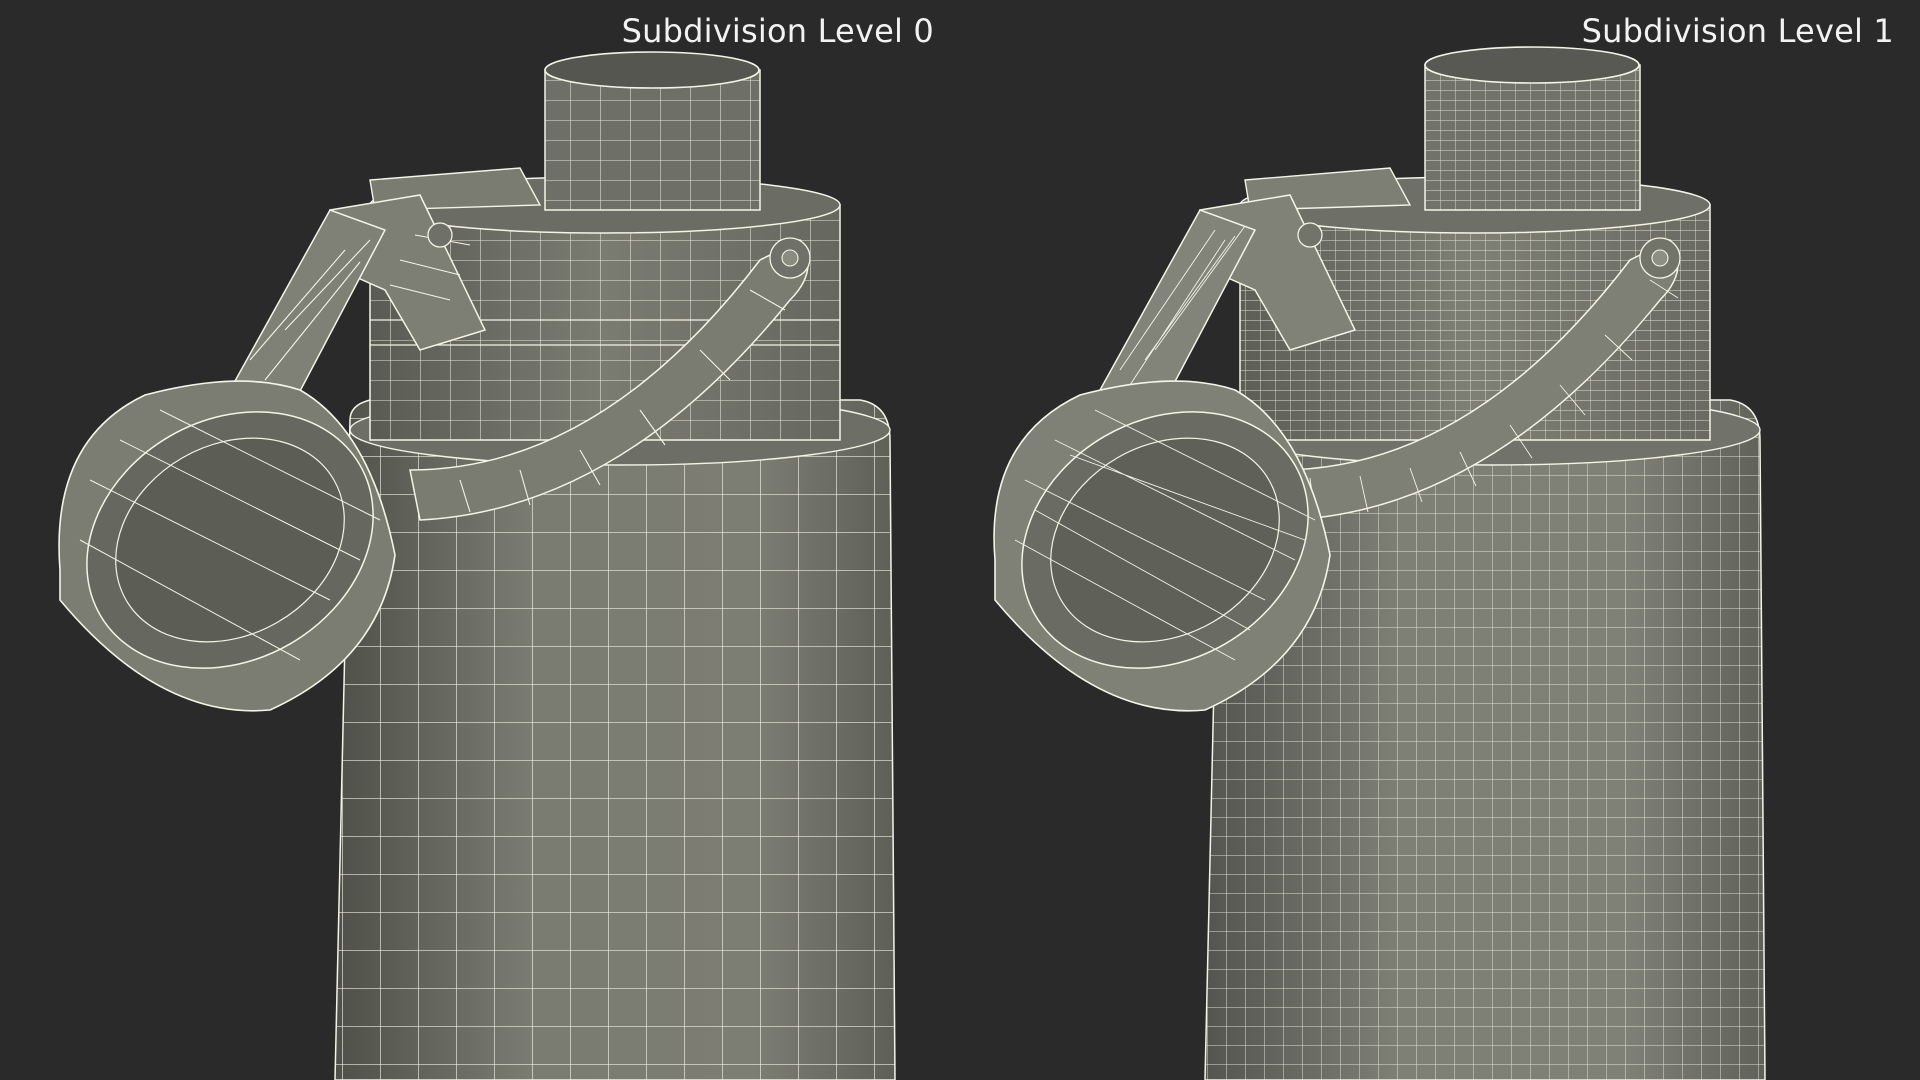  What do you see at coordinates (1737, 31) in the screenshot?
I see `panel-label-level-1: Subdivision Level 1` at bounding box center [1737, 31].